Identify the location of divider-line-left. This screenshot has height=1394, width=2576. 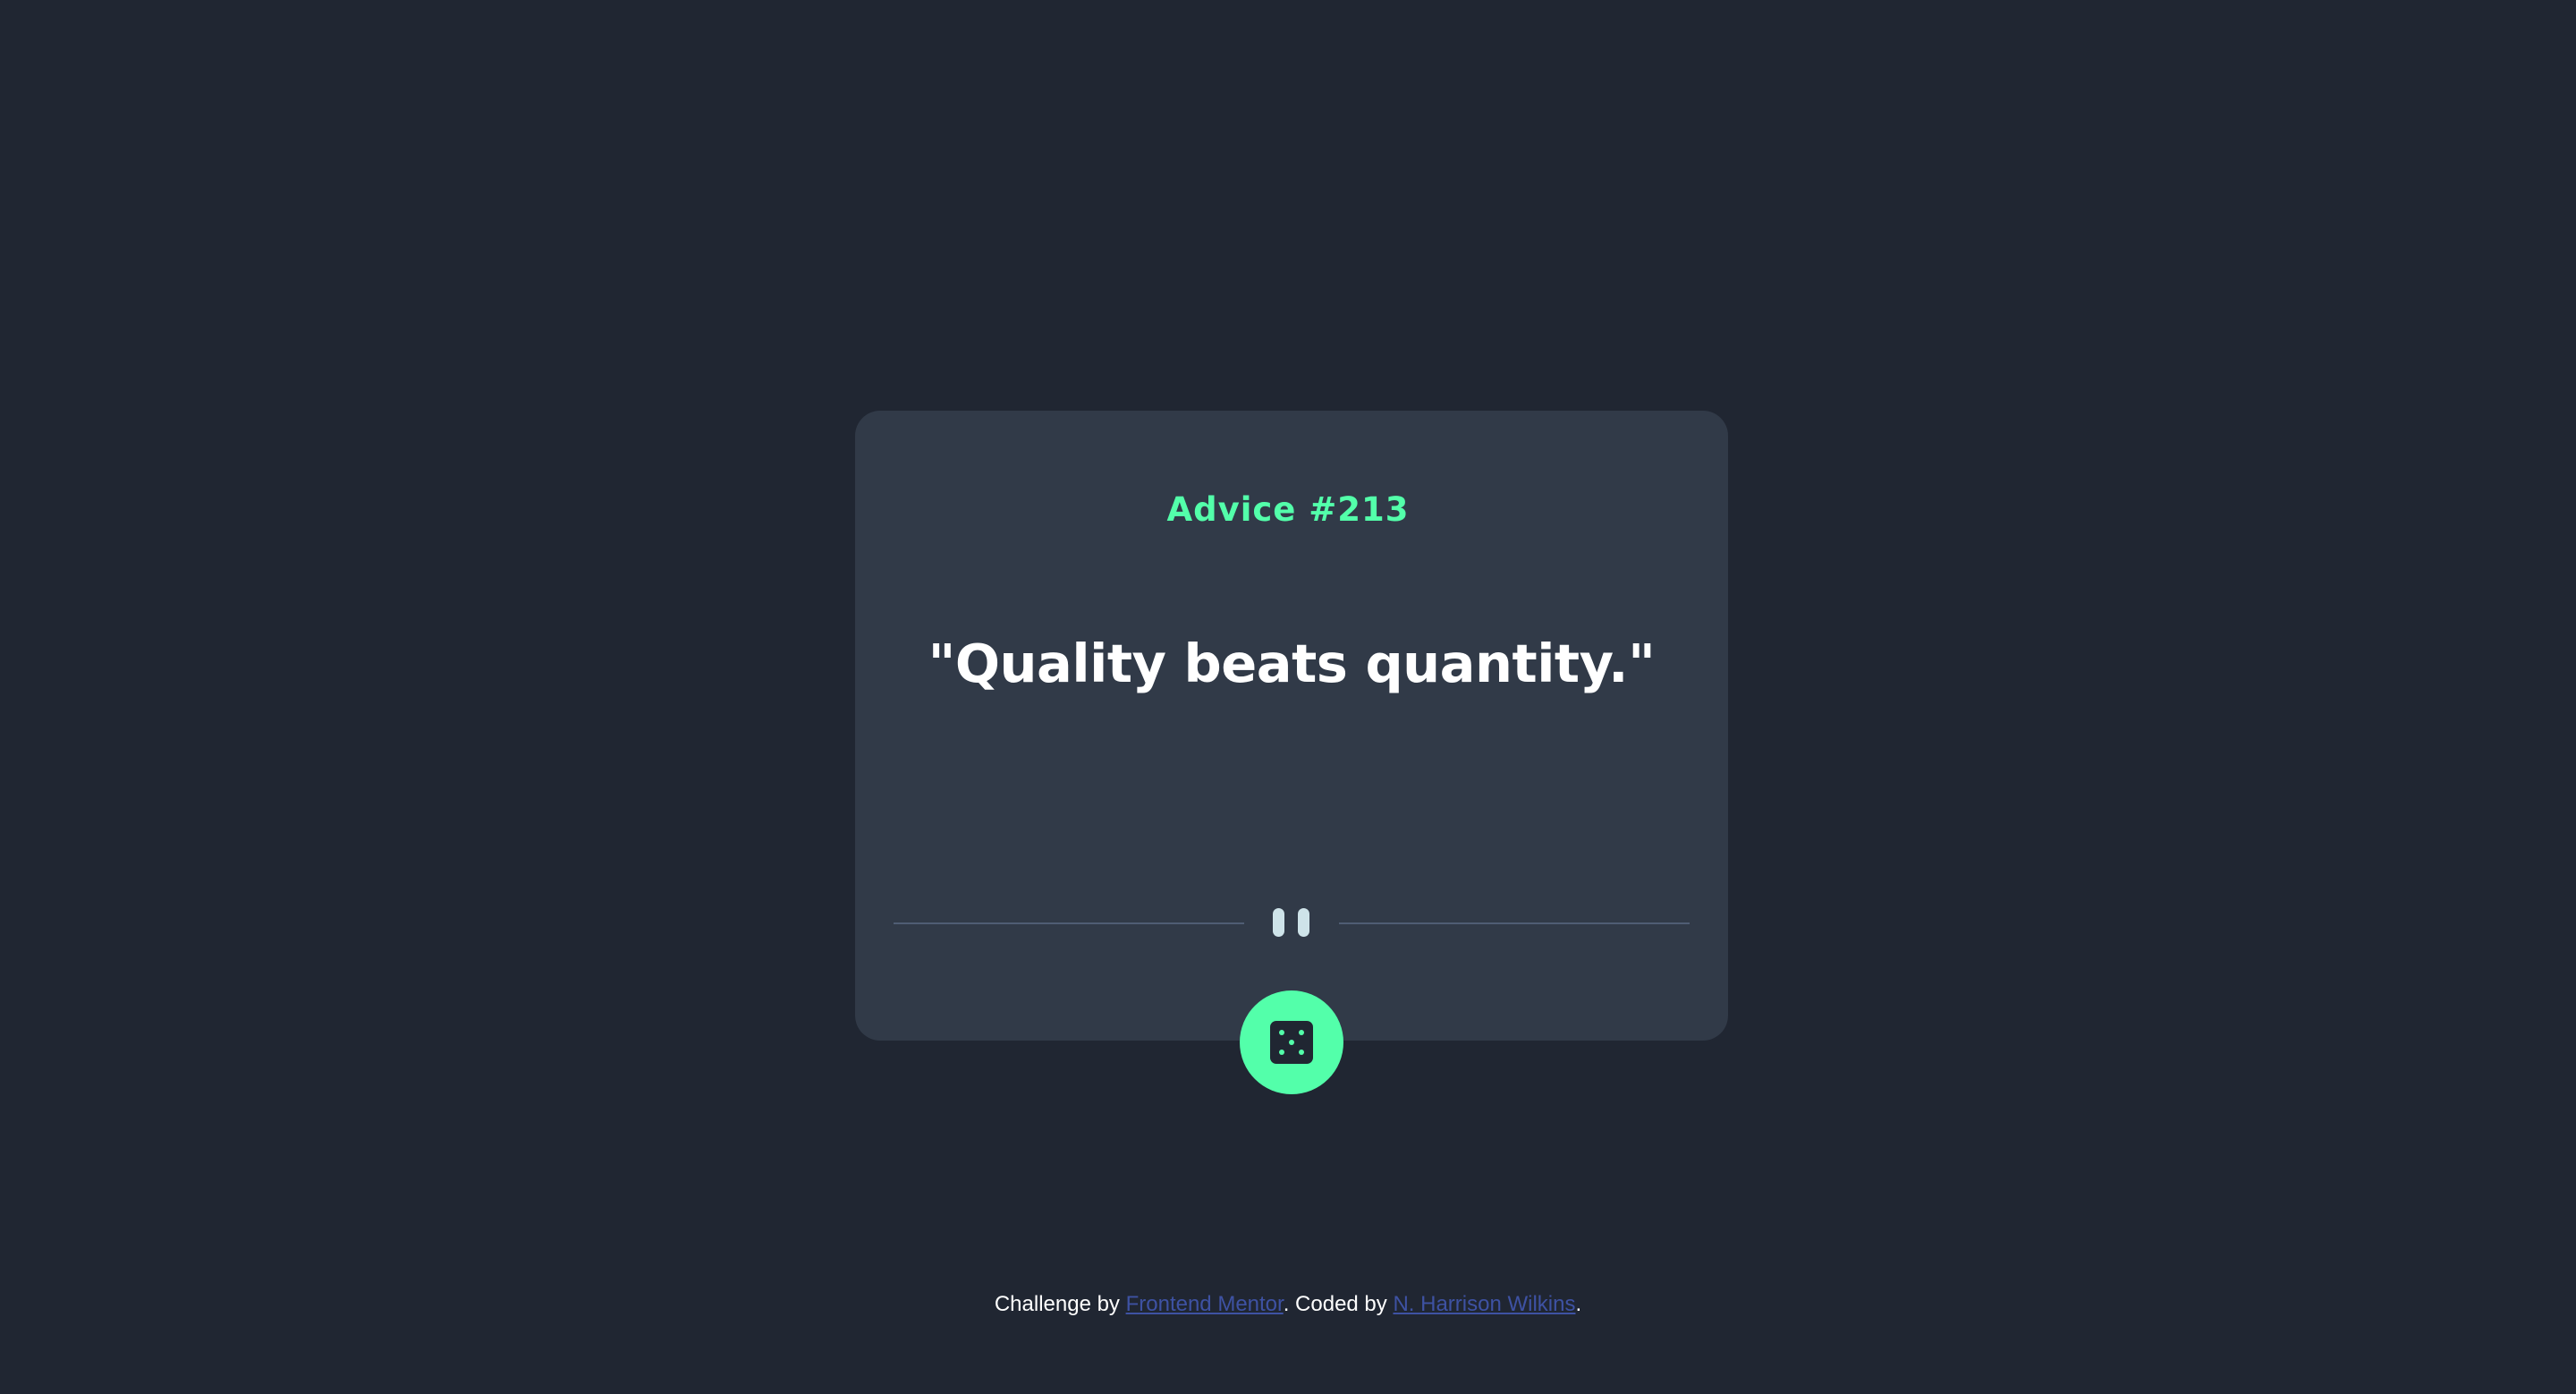
(1069, 923).